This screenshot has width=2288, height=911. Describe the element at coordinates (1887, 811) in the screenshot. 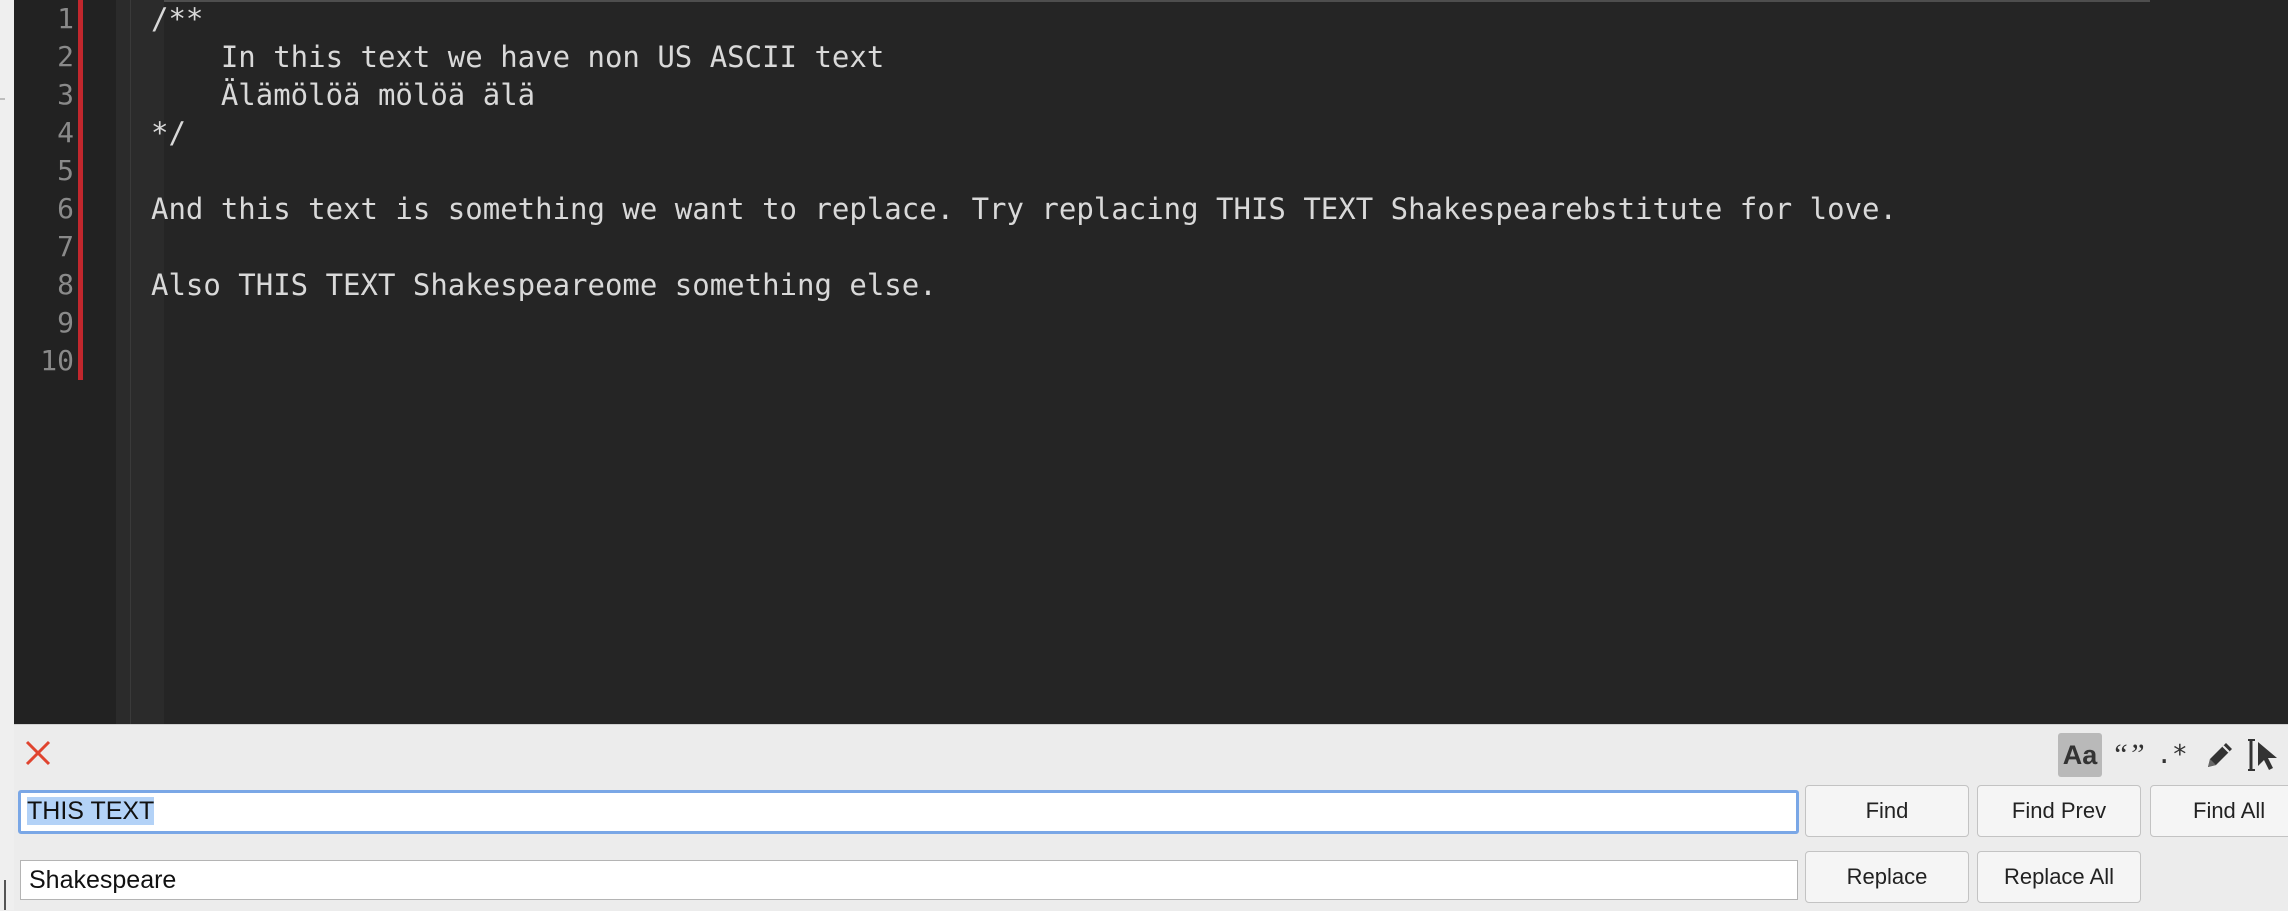

I see `find-button: Find` at that location.